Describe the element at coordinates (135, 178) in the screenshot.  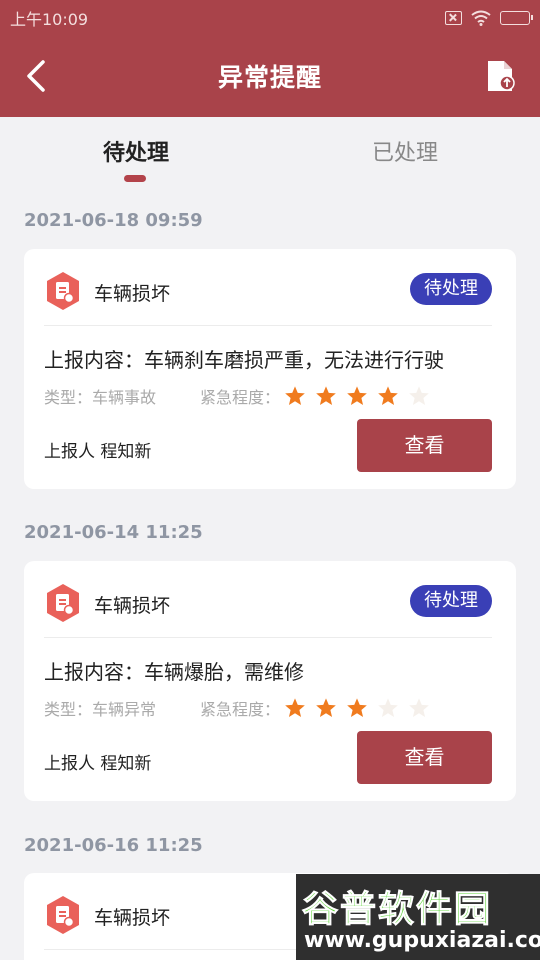
I see `tab-indicator` at that location.